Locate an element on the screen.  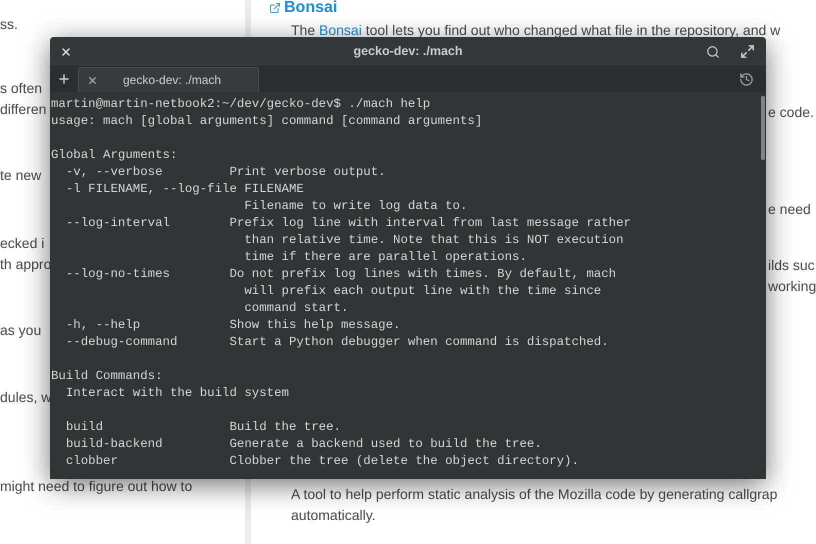
paragraph-text: automatically. is located at coordinates (334, 515).